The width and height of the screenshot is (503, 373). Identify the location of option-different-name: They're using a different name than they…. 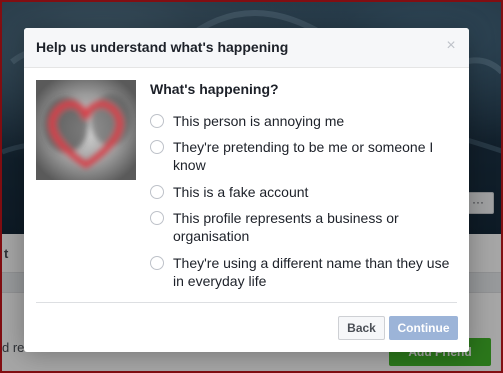
(305, 272).